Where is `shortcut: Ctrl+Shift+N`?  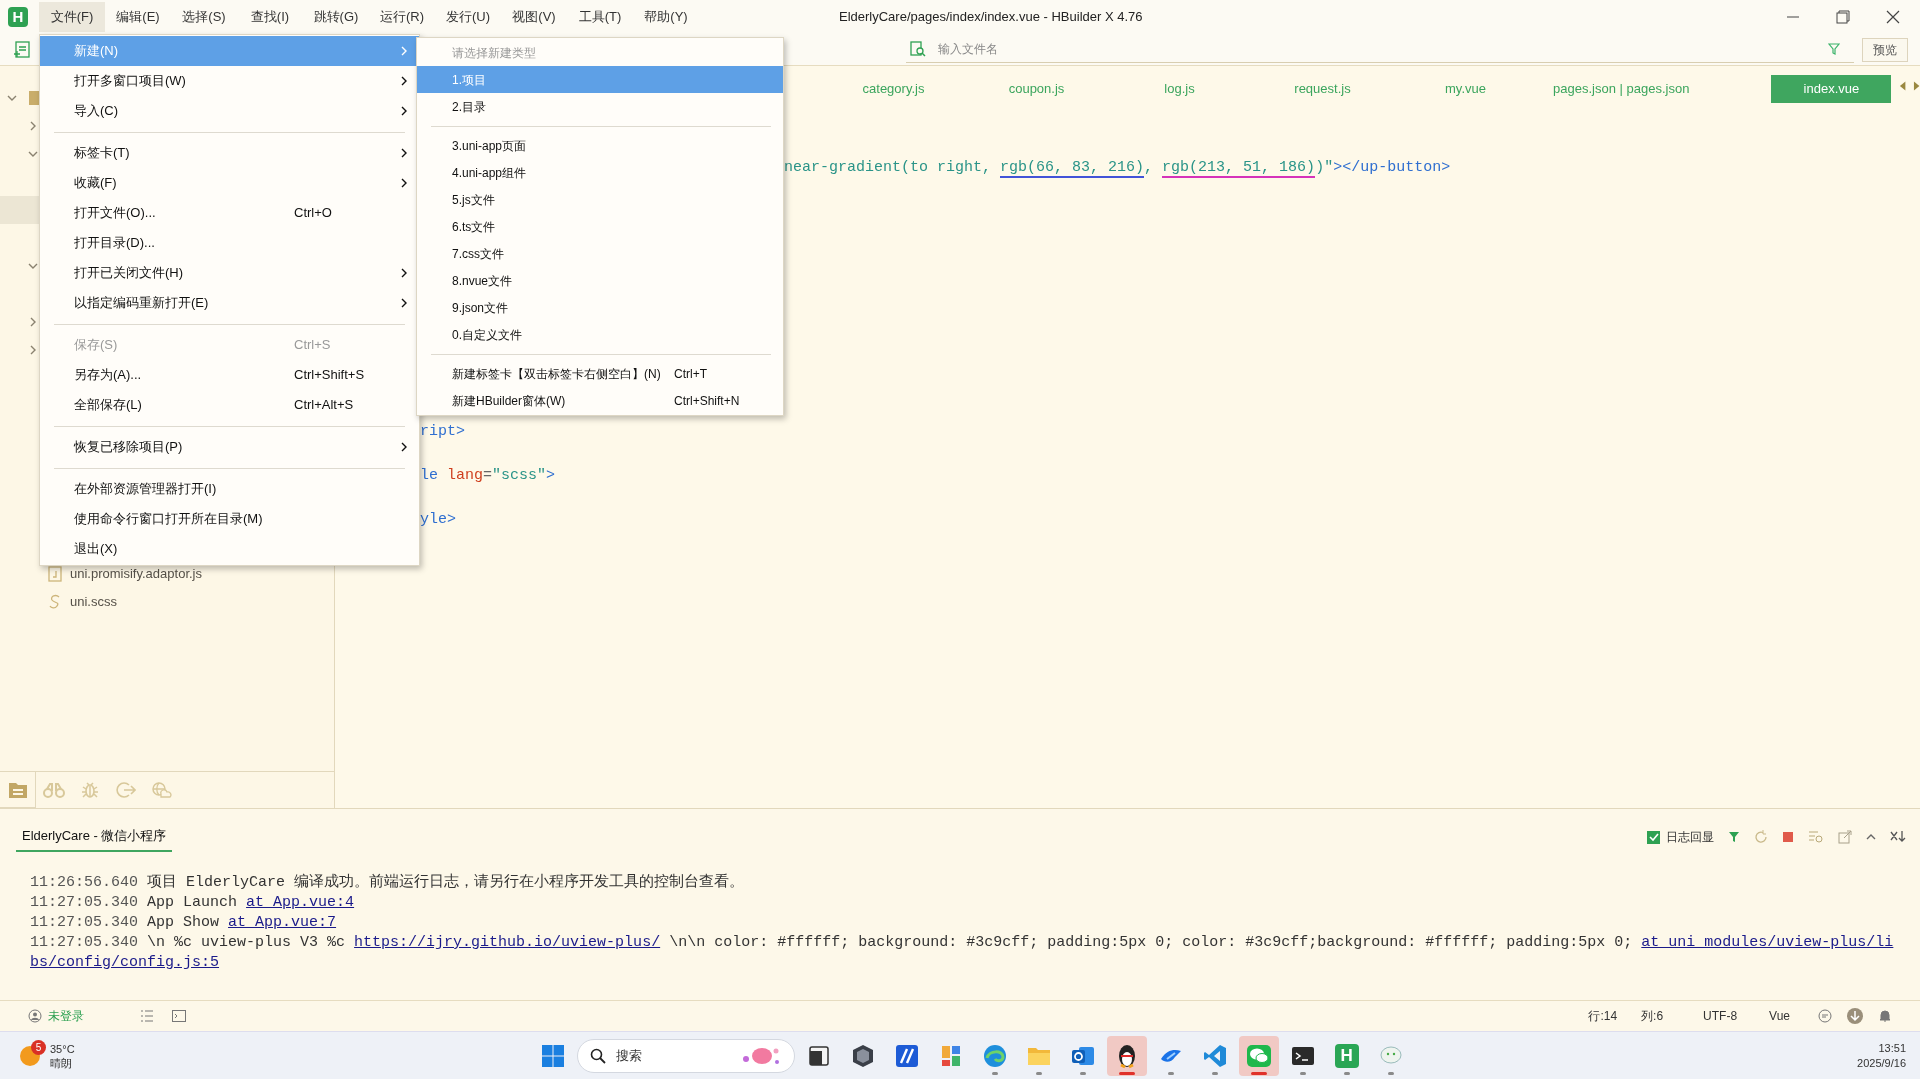
shortcut: Ctrl+Shift+N is located at coordinates (707, 401).